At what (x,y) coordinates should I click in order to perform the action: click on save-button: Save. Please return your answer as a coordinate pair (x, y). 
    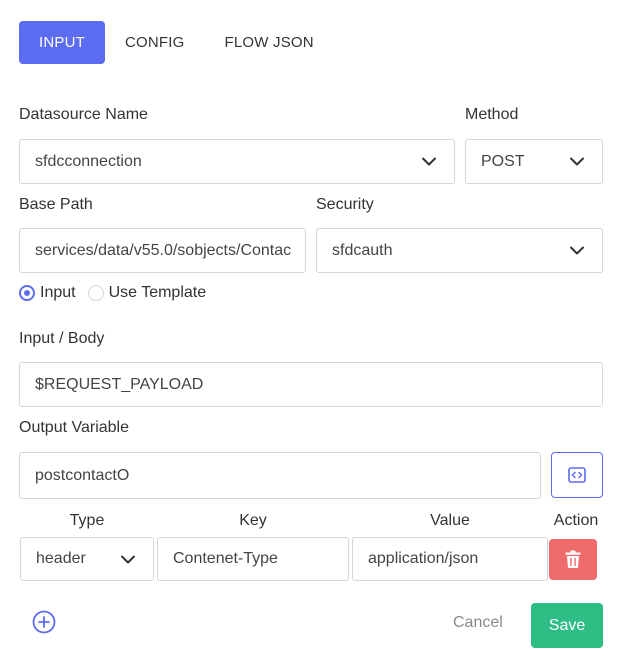
    Looking at the image, I should click on (567, 625).